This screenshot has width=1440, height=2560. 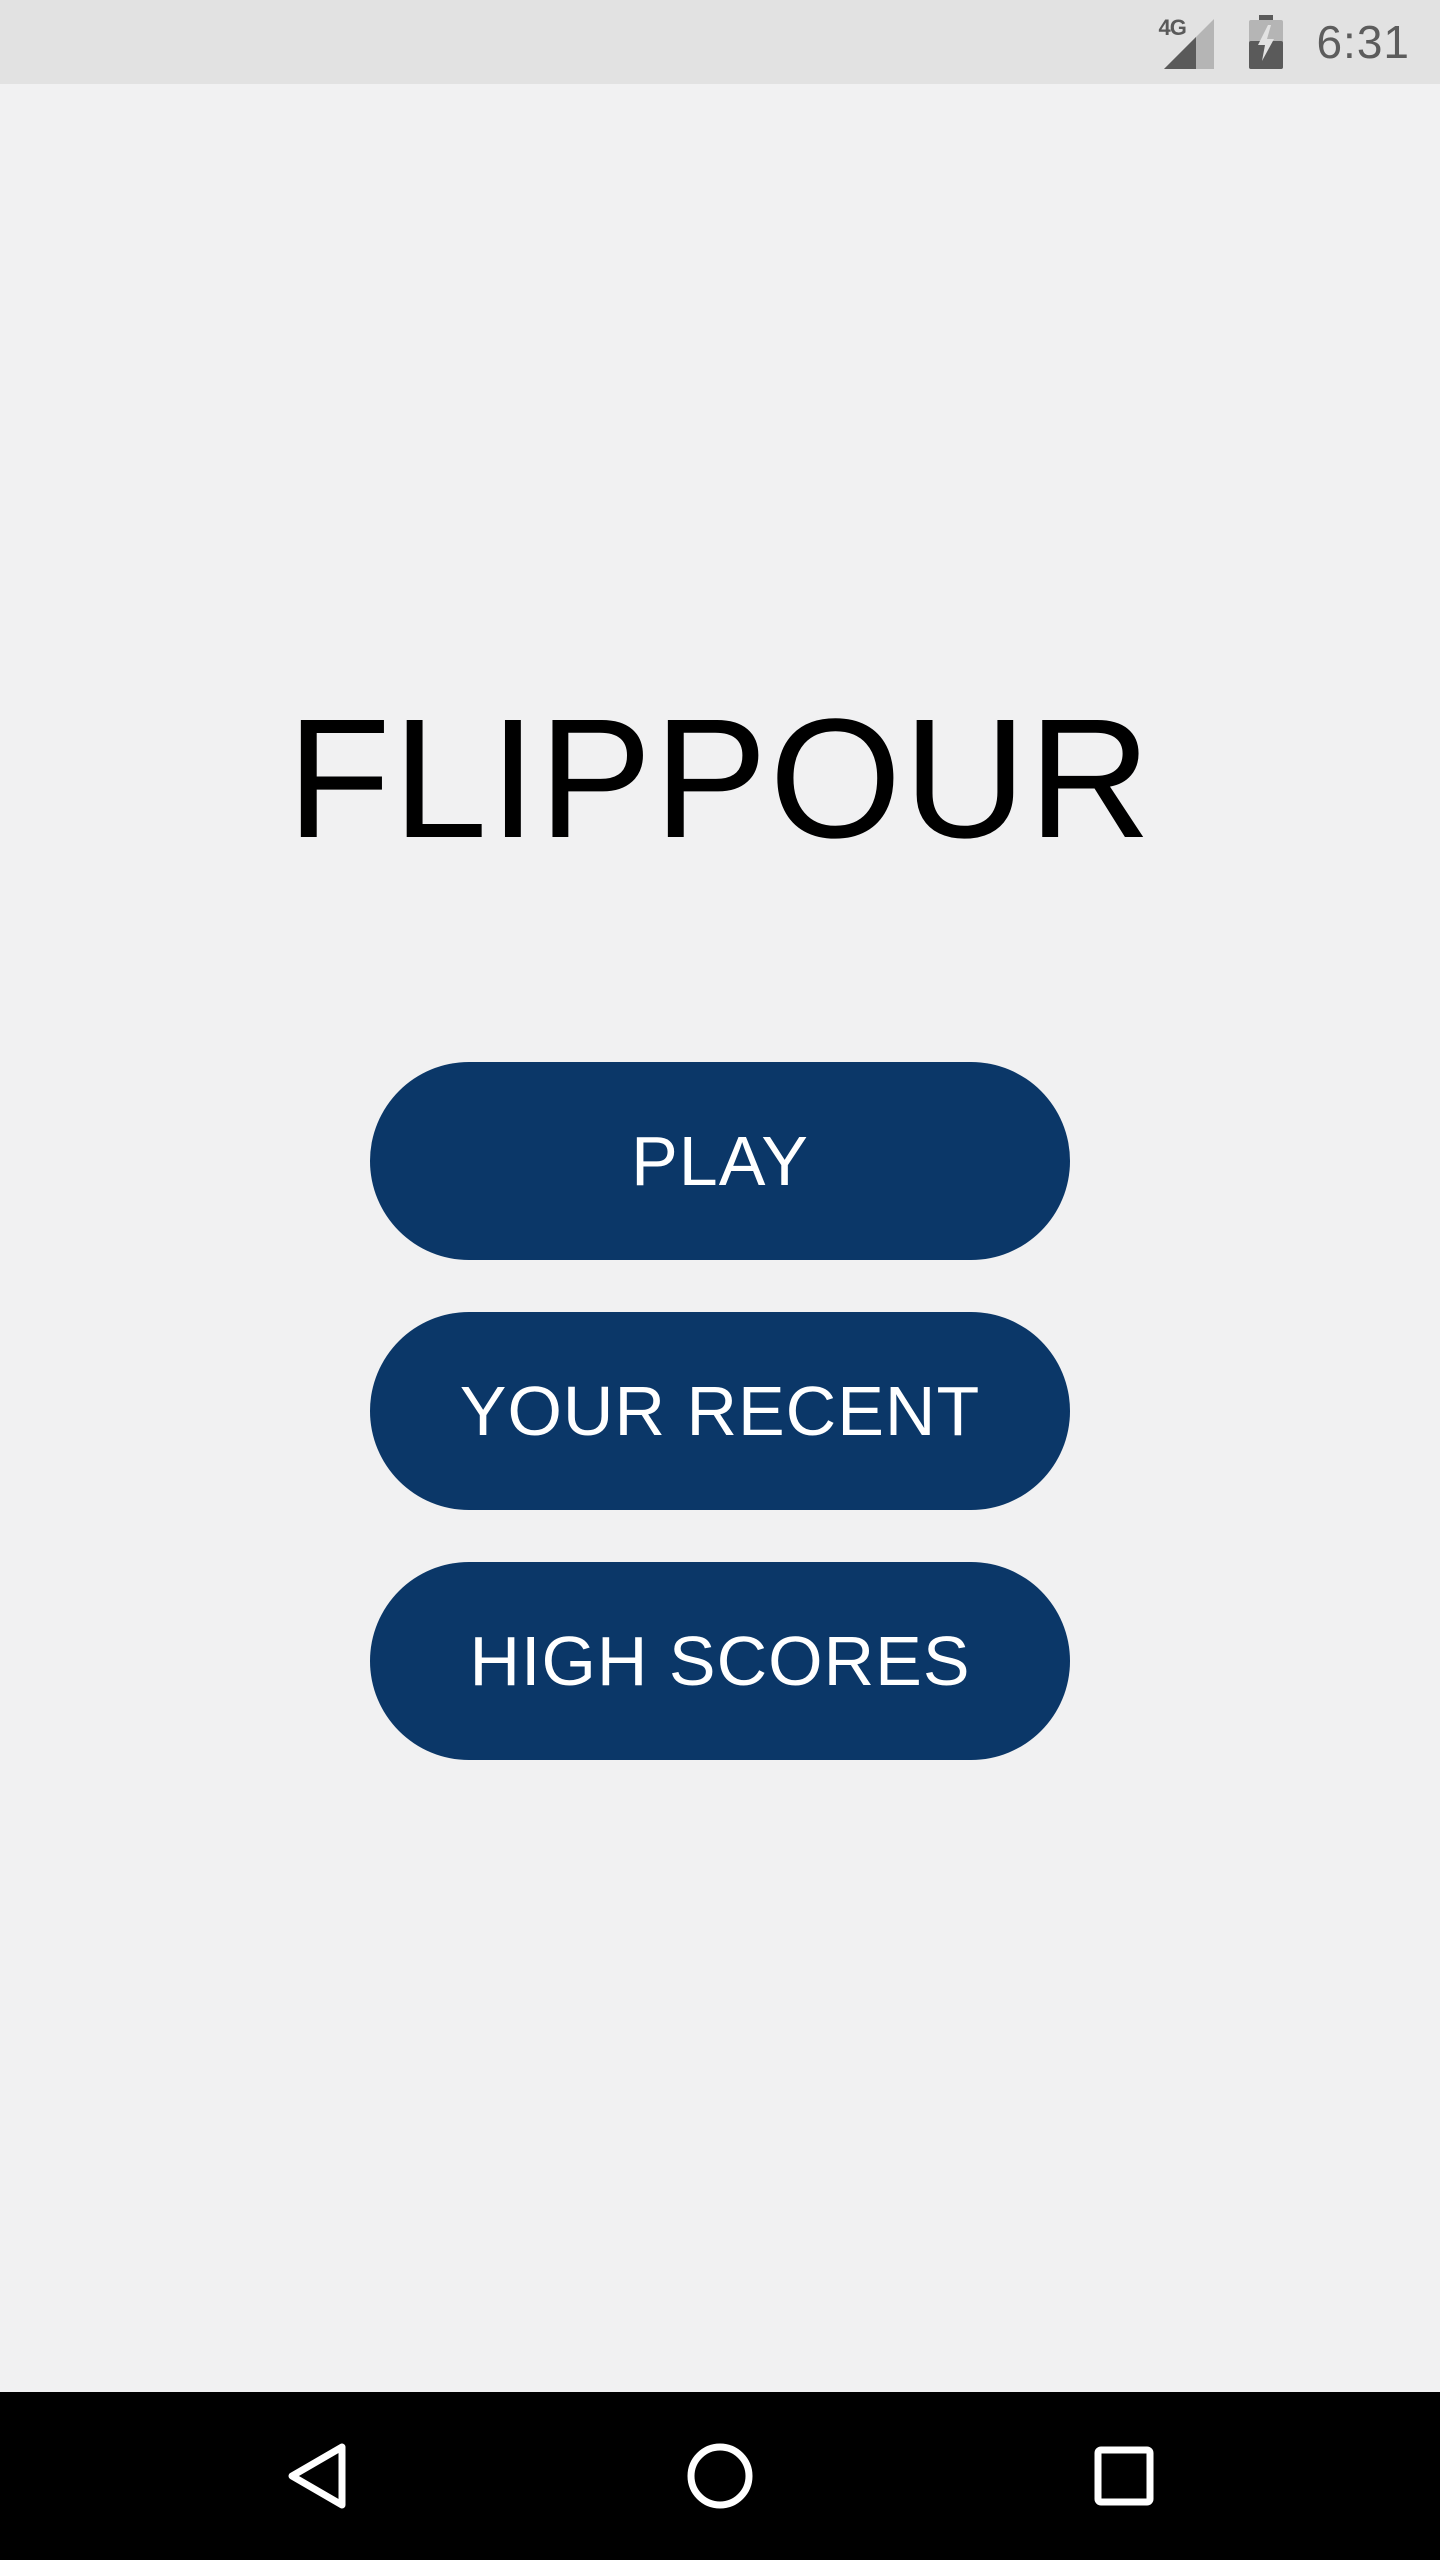 I want to click on your-recent-button-label: YOUR RECENT, so click(x=720, y=1411).